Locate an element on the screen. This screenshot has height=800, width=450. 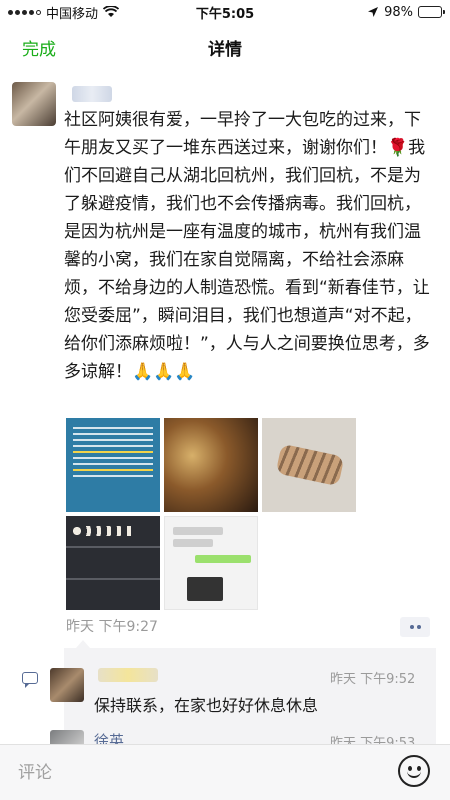
status-left: 中国移动 is located at coordinates (64, 12).